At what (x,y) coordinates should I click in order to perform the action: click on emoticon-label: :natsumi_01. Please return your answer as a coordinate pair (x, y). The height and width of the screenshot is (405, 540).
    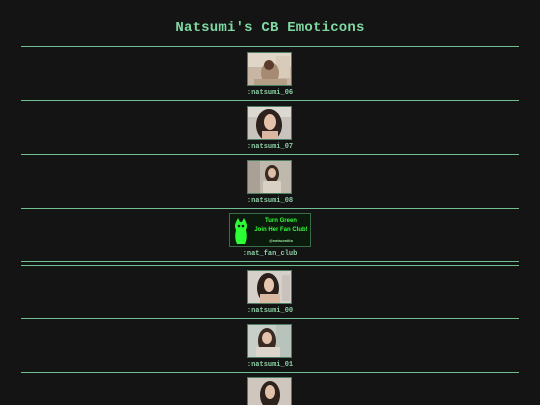
    Looking at the image, I should click on (270, 365).